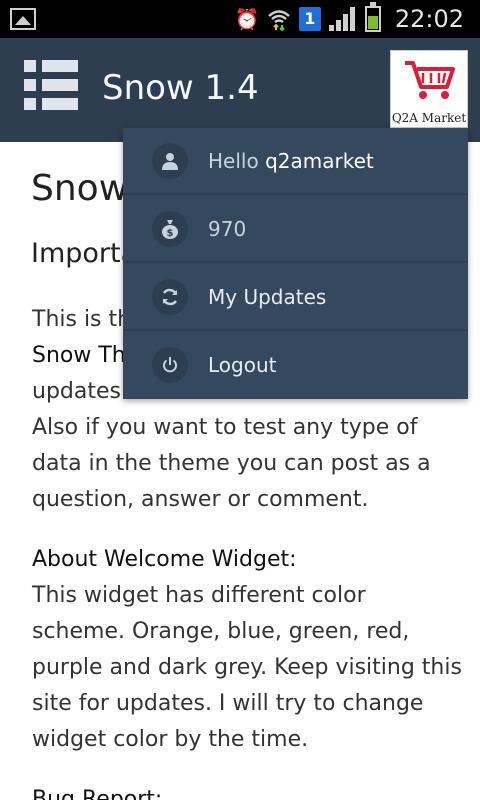  What do you see at coordinates (80, 188) in the screenshot?
I see `page-title: Snow` at bounding box center [80, 188].